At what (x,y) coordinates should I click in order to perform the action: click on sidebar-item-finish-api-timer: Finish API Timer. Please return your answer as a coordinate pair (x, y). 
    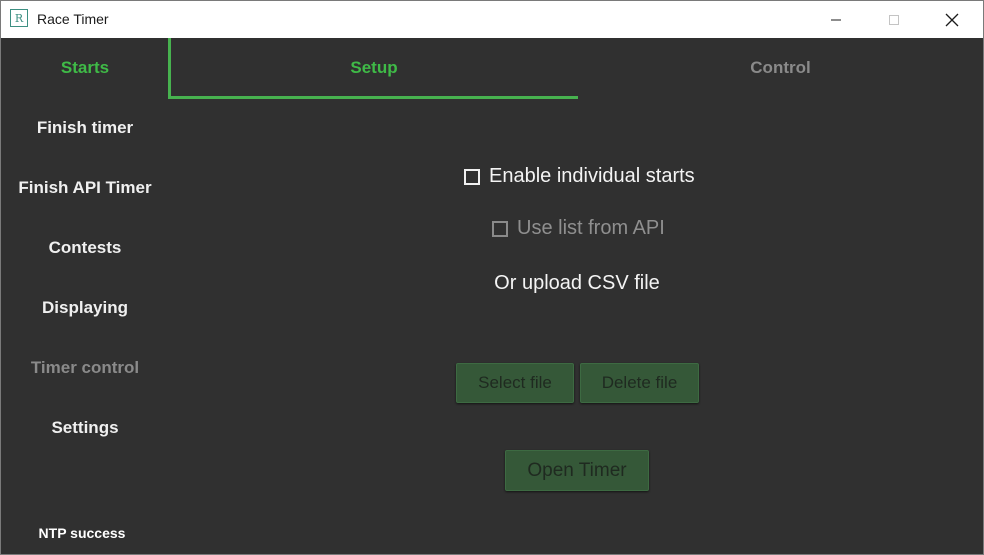
    Looking at the image, I should click on (85, 188).